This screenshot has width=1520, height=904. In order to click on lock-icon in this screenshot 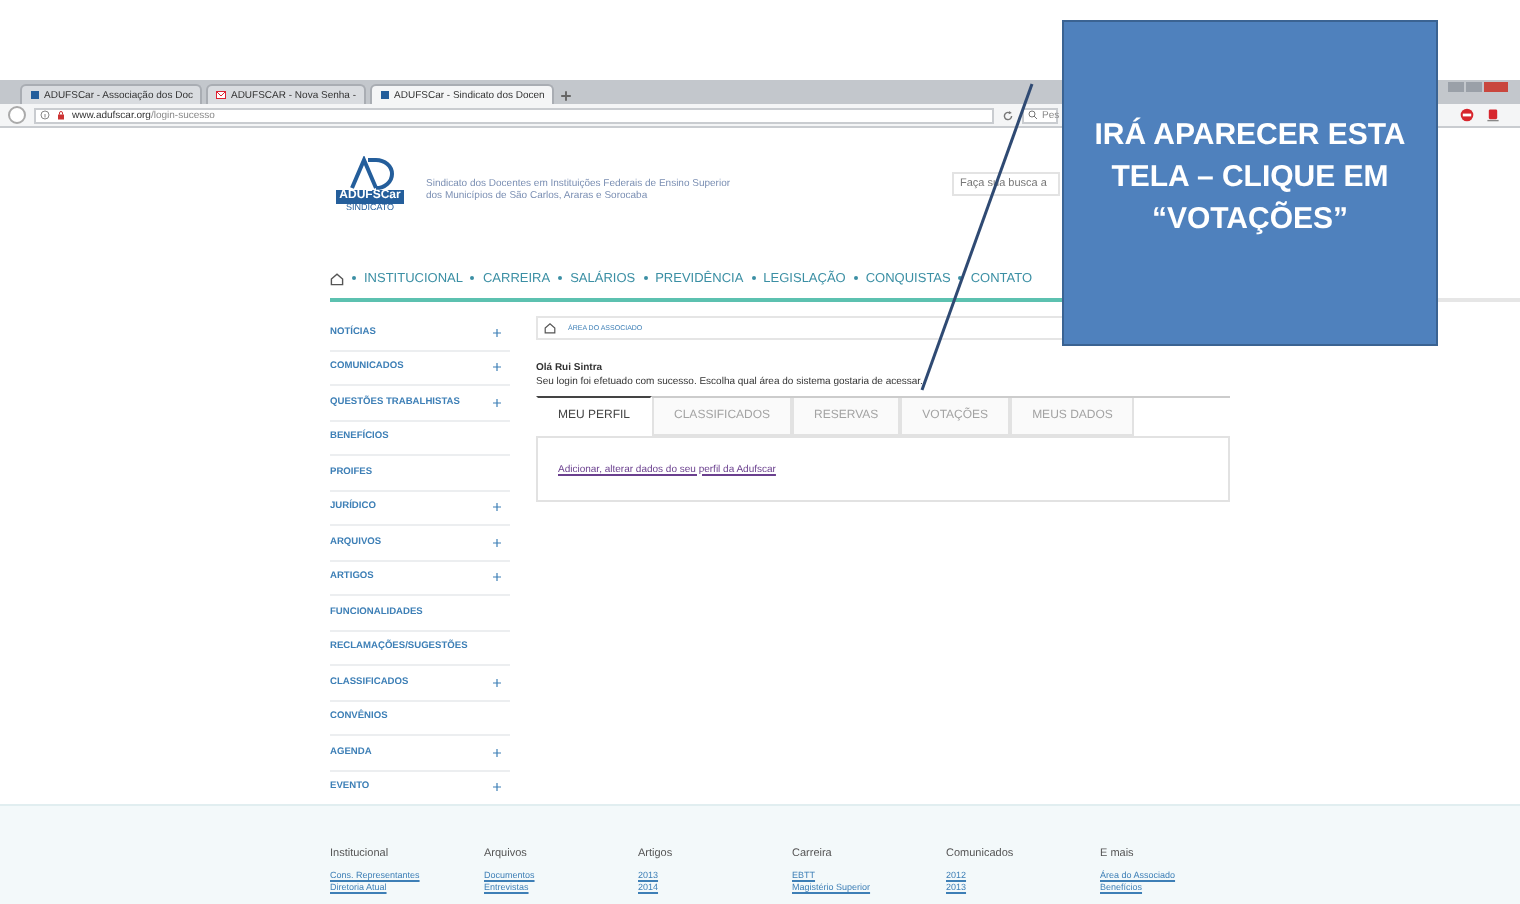, I will do `click(61, 115)`.